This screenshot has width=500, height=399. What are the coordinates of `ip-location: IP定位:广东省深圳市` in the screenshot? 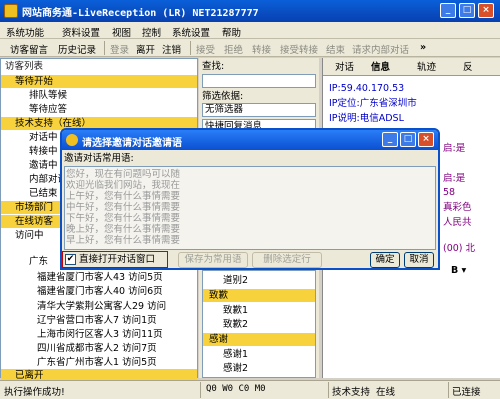 It's located at (373, 103).